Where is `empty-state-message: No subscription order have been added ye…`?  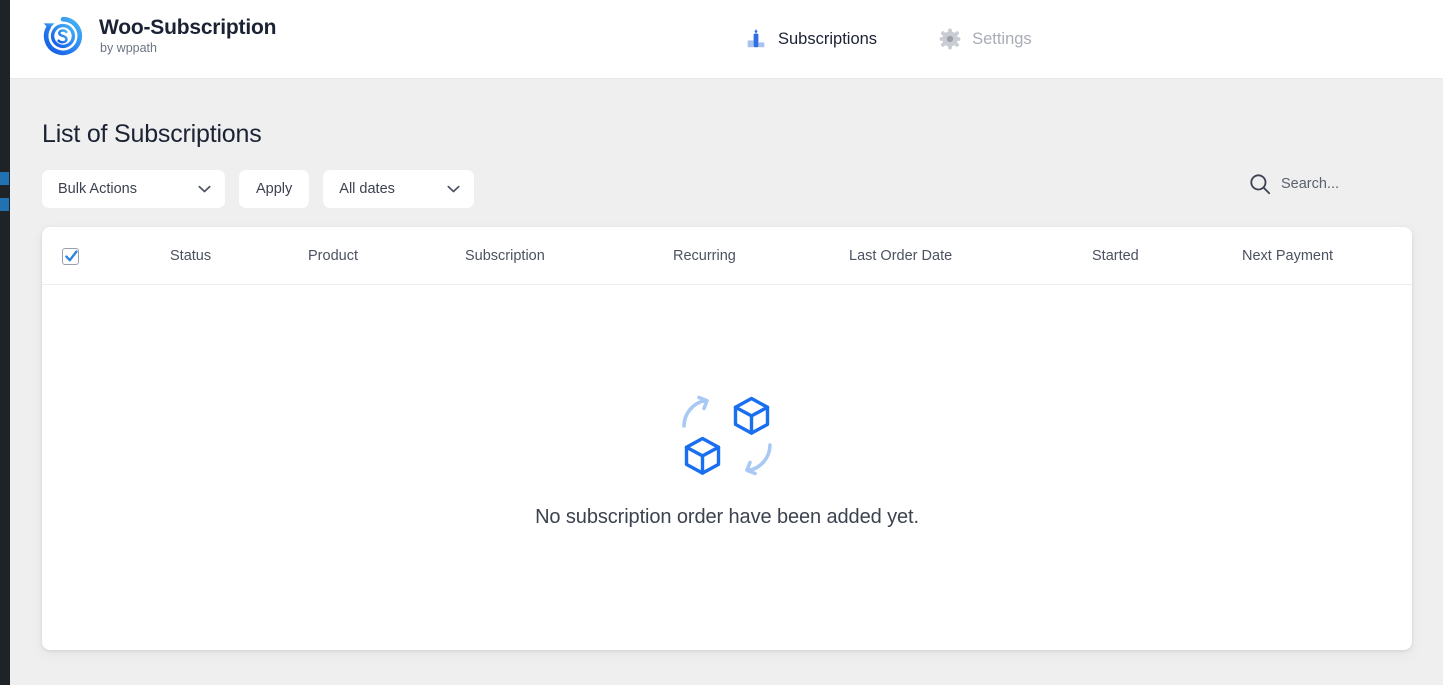 empty-state-message: No subscription order have been added ye… is located at coordinates (727, 517).